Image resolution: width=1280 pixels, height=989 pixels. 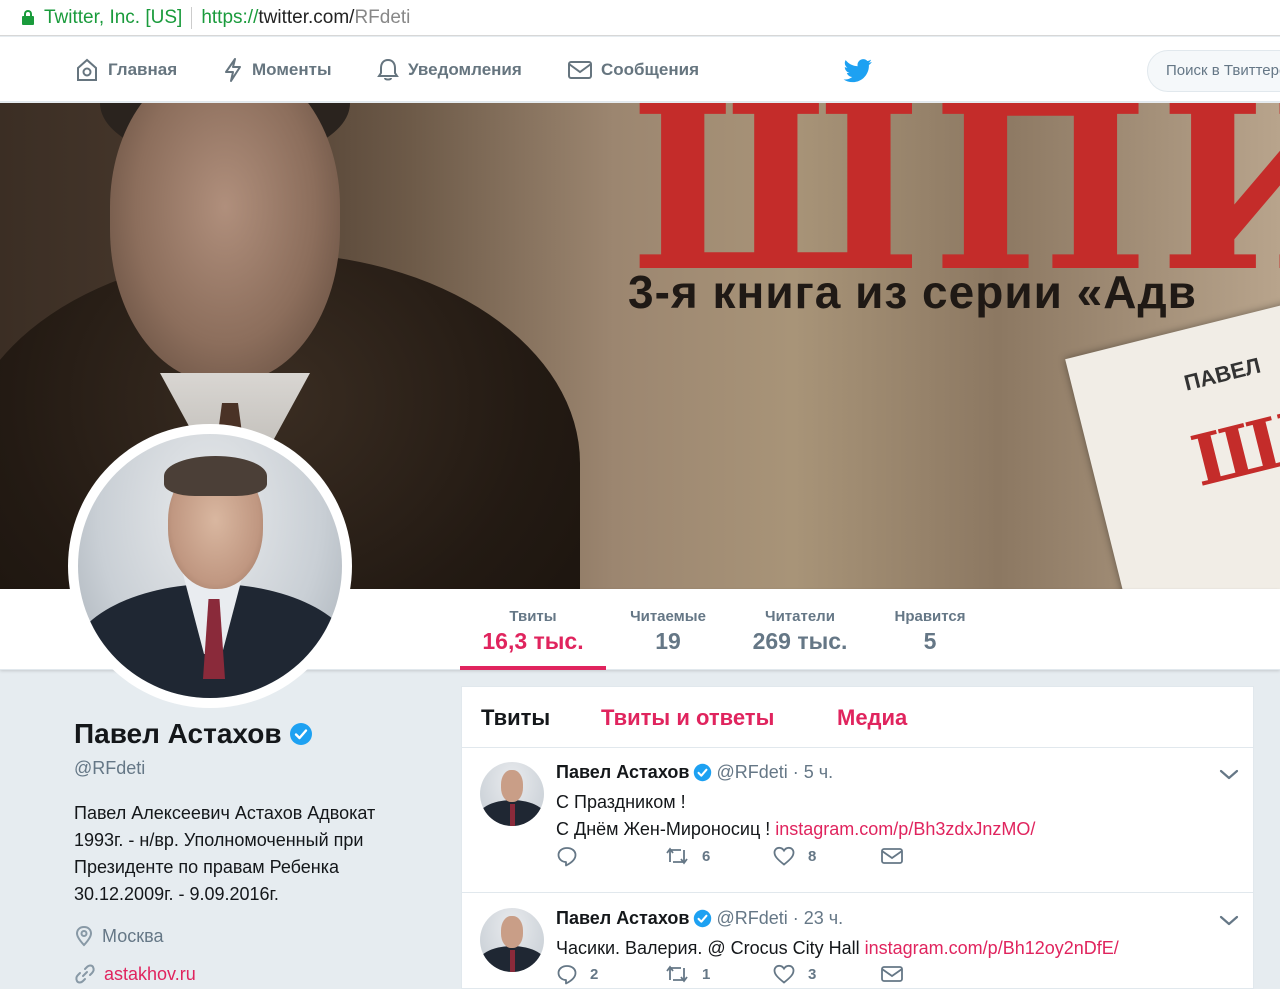 What do you see at coordinates (610, 856) in the screenshot?
I see `reply-button` at bounding box center [610, 856].